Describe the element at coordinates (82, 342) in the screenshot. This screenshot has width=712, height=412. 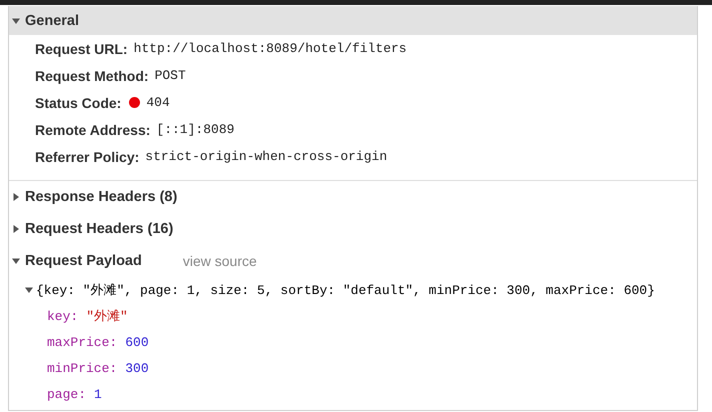
I see `property-key: maxPrice:` at that location.